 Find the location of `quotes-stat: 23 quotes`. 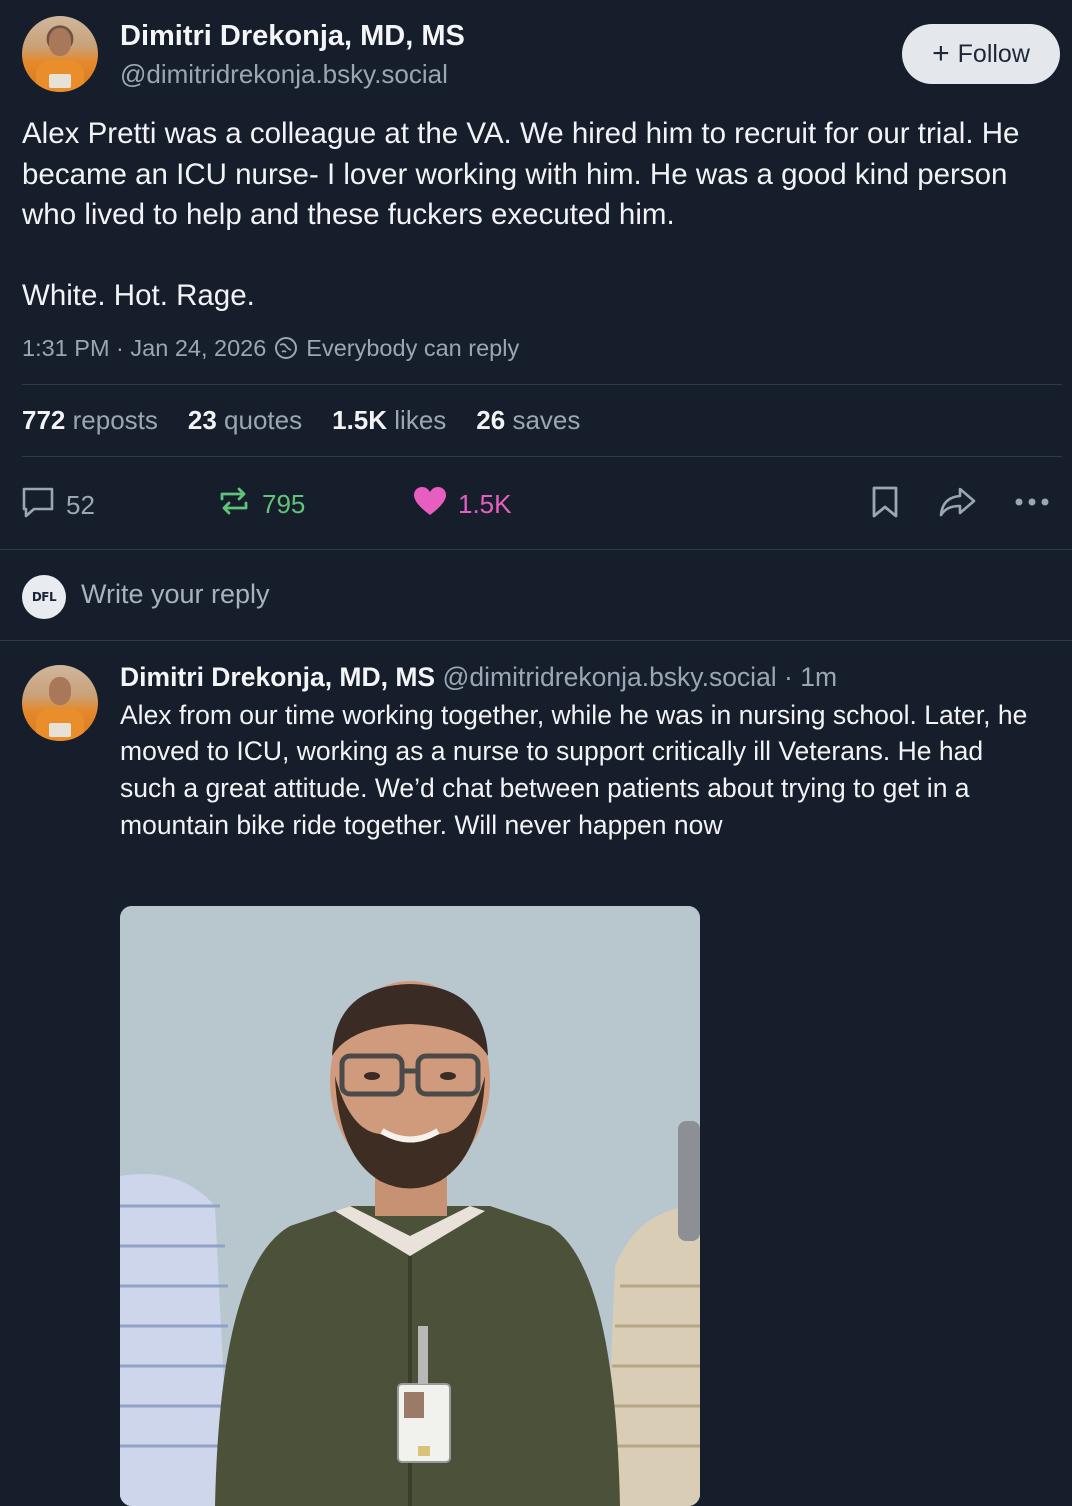

quotes-stat: 23 quotes is located at coordinates (245, 420).